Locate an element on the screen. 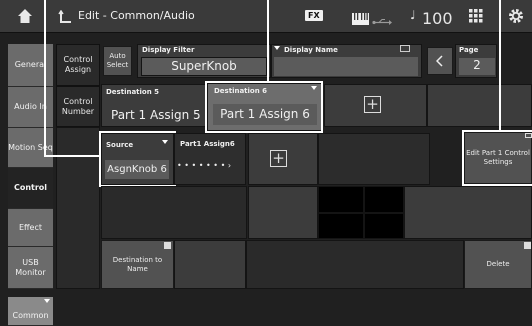 This screenshot has height=326, width=532. nav-motion-seq: Motion Seq is located at coordinates (30, 148).